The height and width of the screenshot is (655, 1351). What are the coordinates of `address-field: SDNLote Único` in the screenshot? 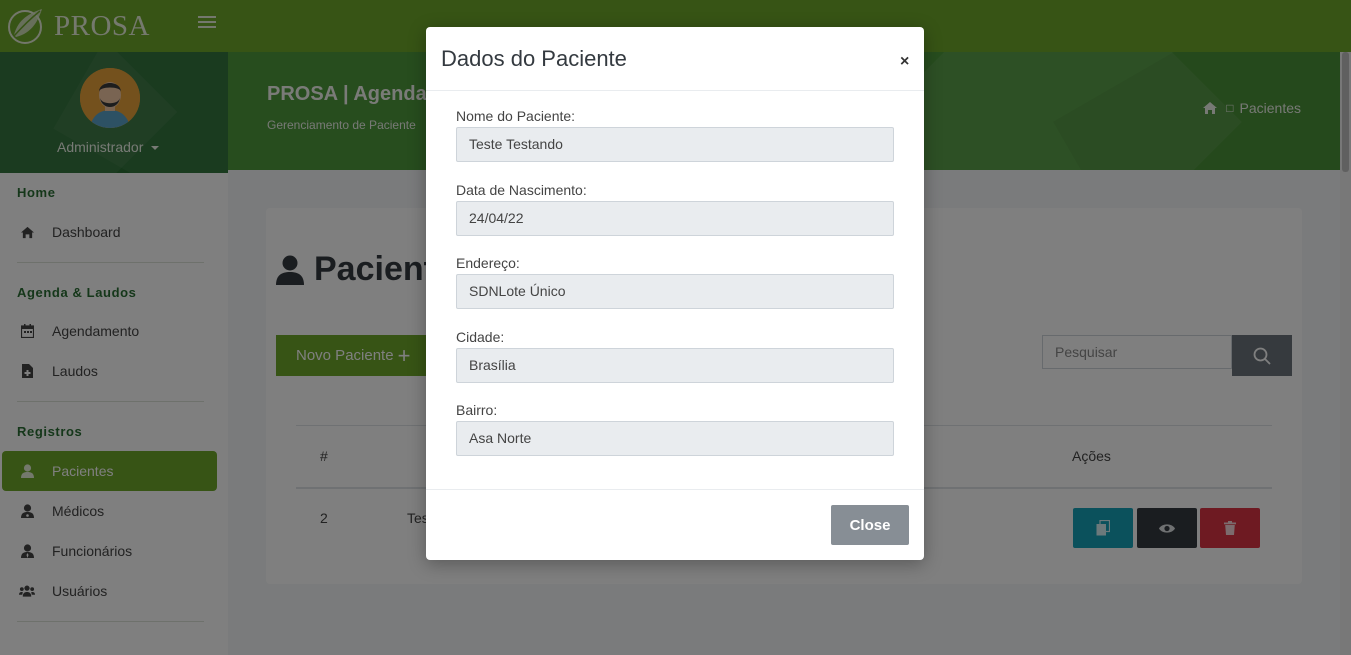 It's located at (675, 291).